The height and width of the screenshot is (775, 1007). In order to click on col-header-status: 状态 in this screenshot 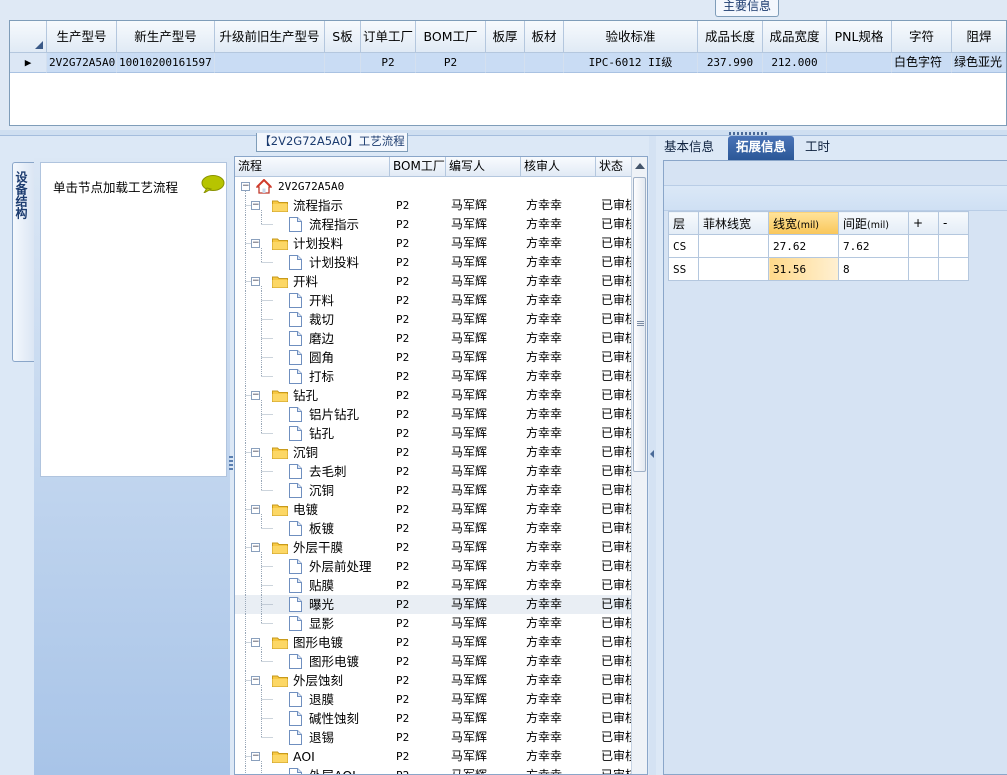, I will do `click(616, 167)`.